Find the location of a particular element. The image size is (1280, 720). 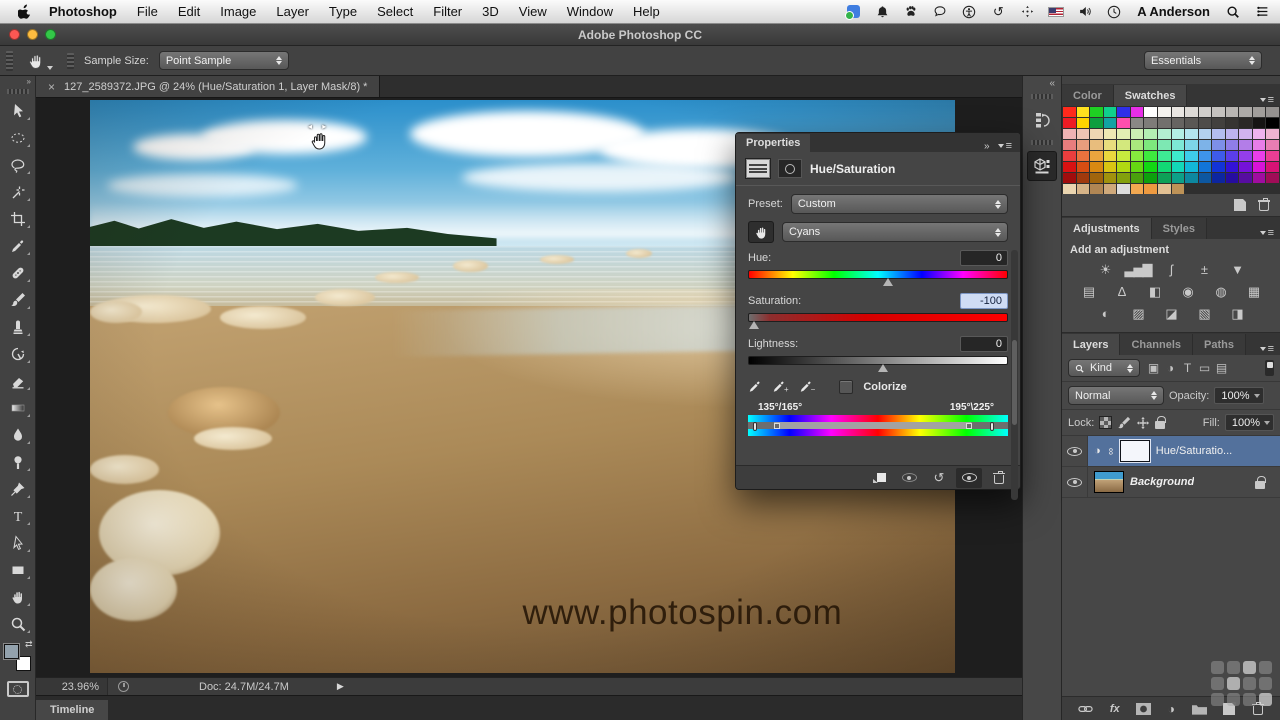

layer-style-icon: fx is located at coordinates (1115, 709).